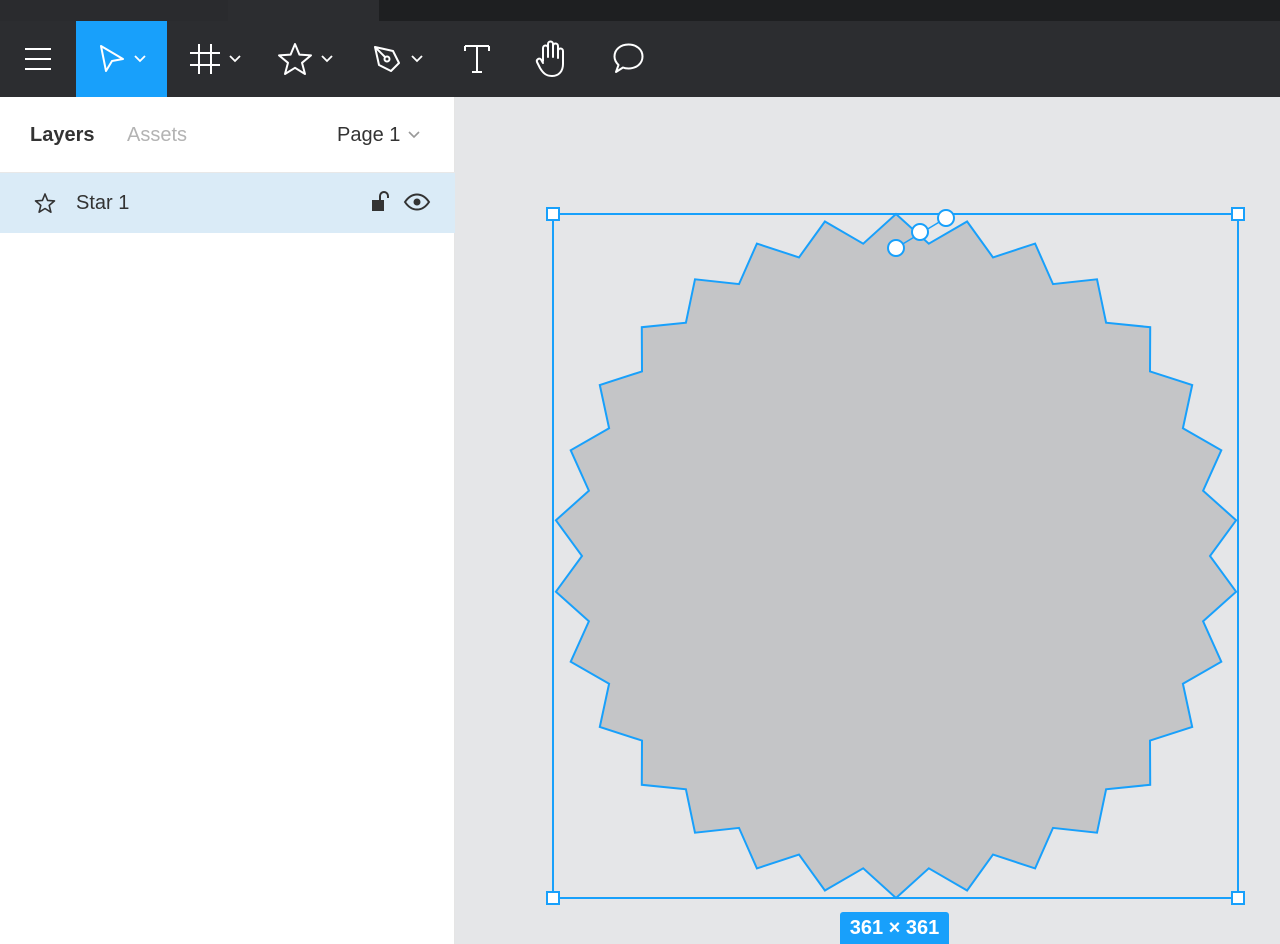  Describe the element at coordinates (553, 898) in the screenshot. I see `resize-handle-bottom-left` at that location.